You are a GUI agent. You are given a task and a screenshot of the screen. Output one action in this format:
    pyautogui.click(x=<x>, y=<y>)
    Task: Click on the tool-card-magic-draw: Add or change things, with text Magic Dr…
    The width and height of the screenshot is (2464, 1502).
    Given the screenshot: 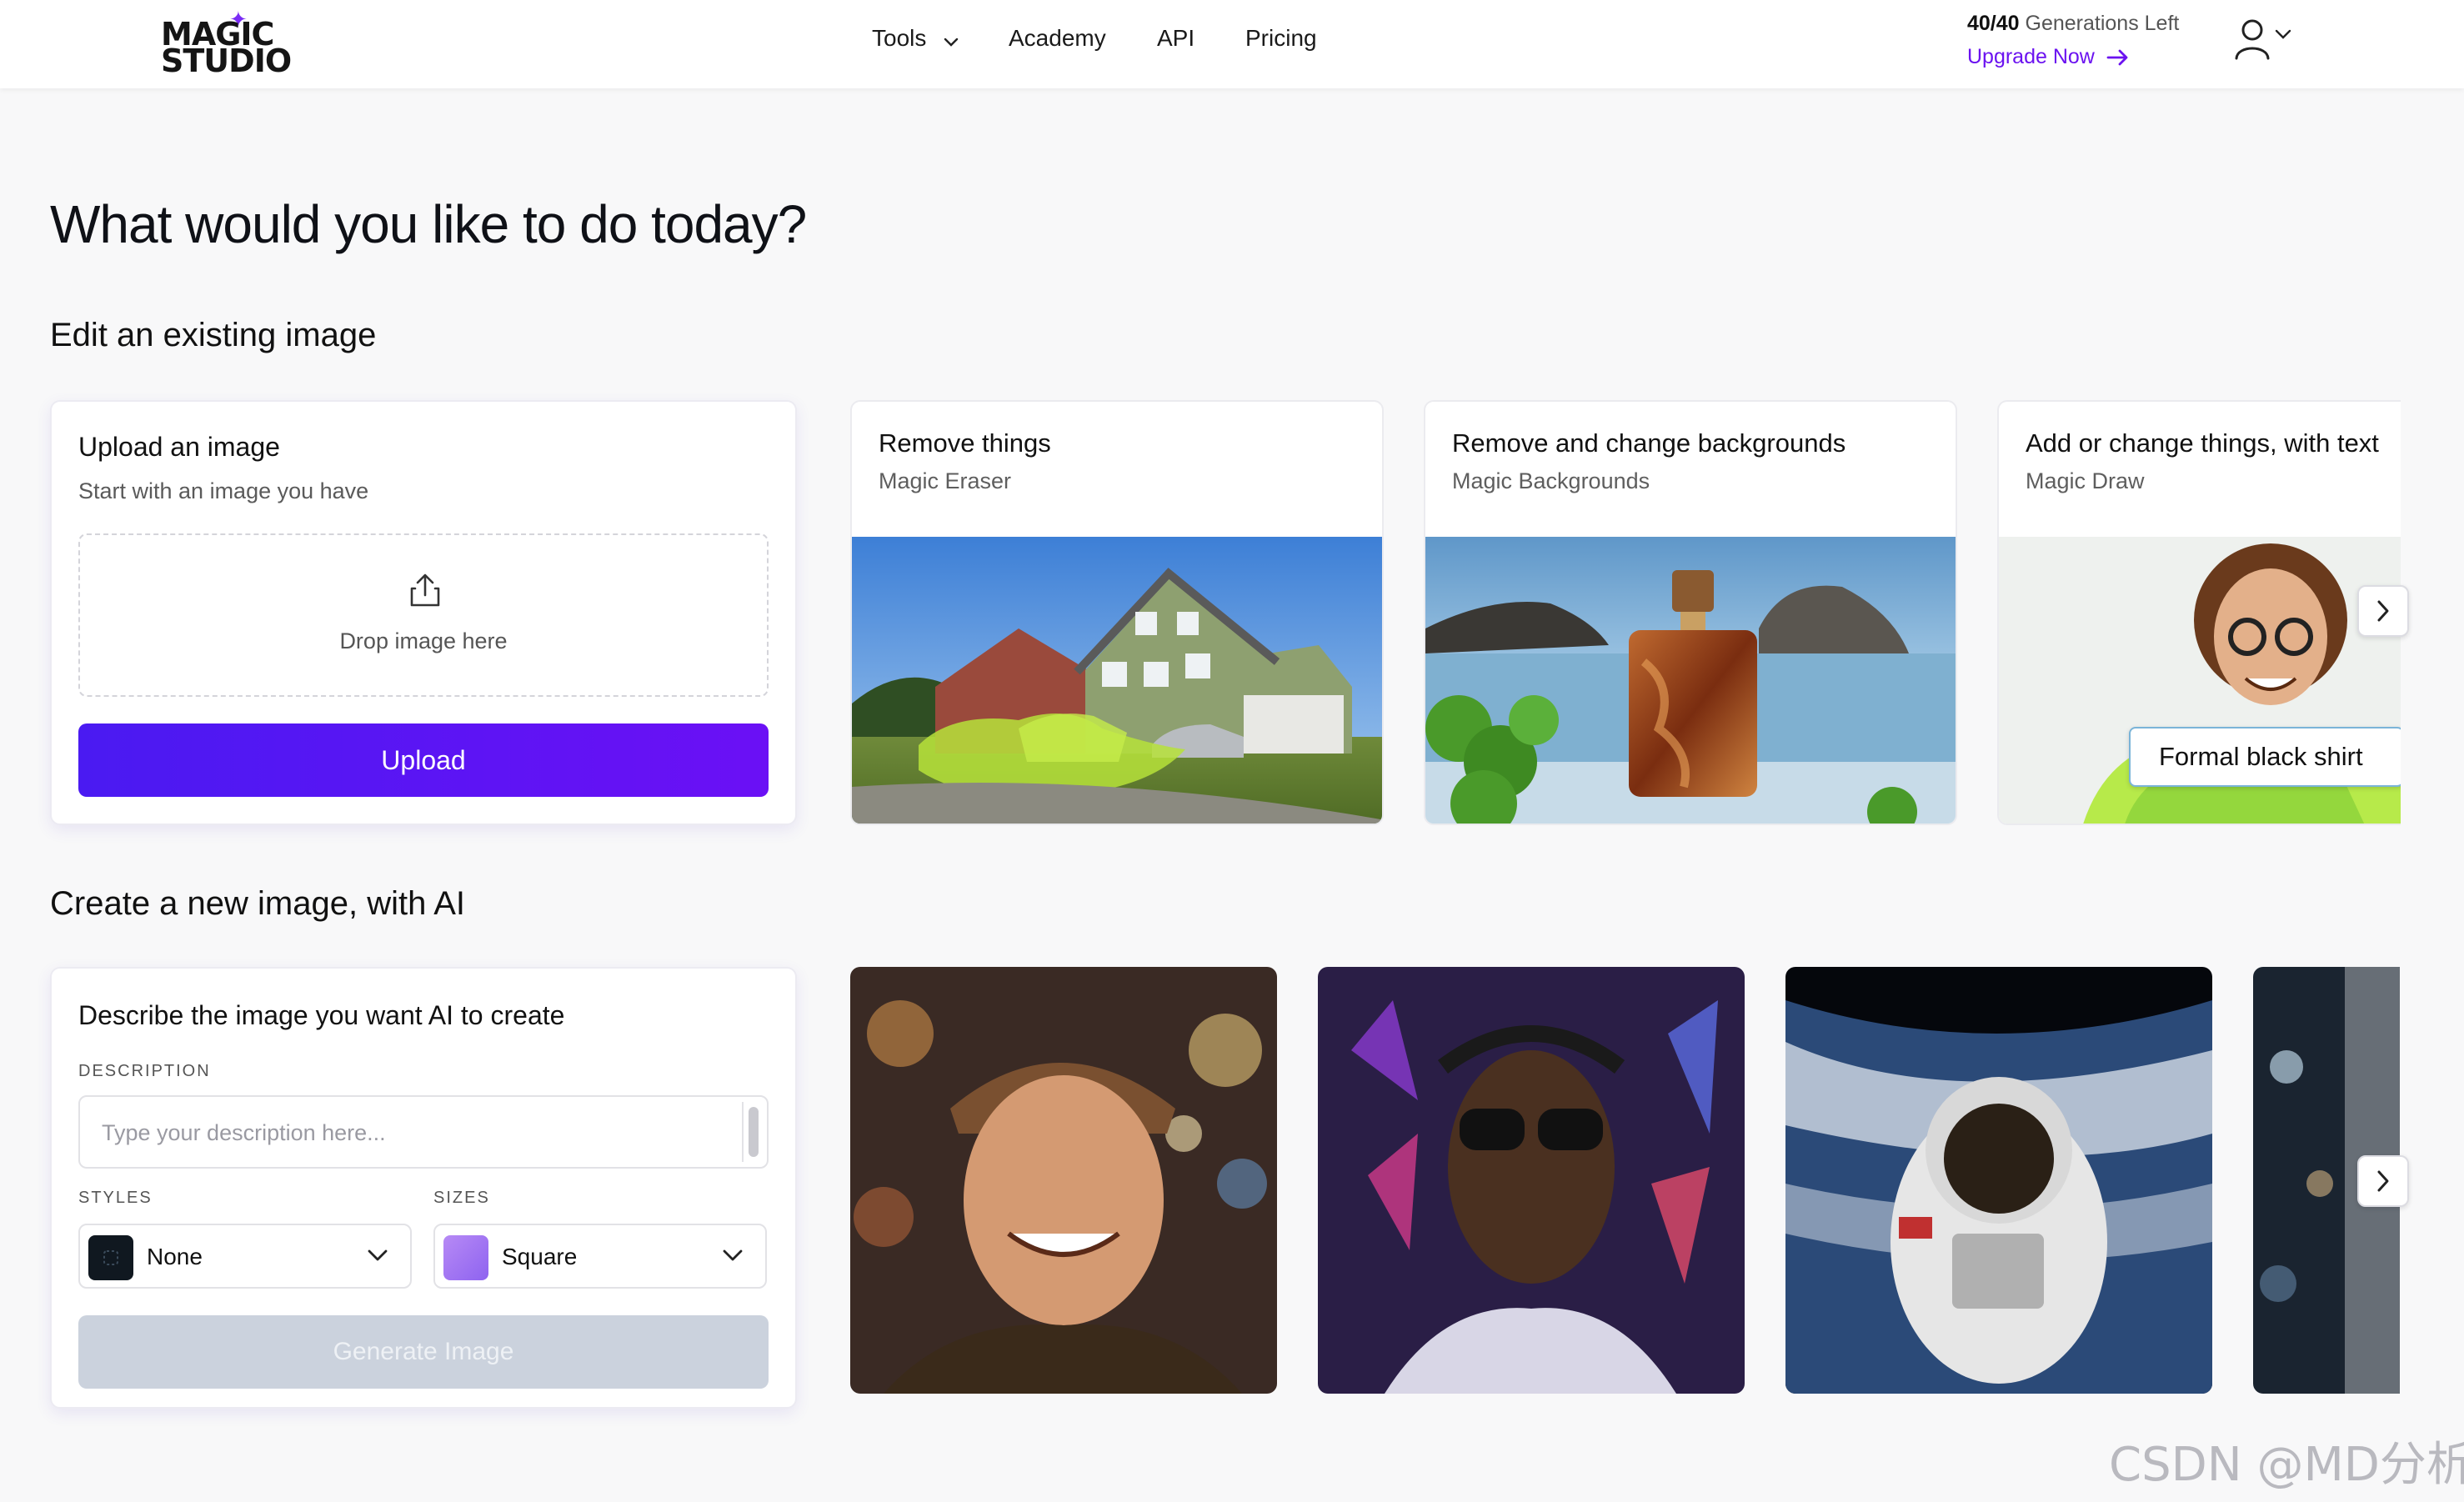 What is the action you would take?
    pyautogui.click(x=2199, y=612)
    